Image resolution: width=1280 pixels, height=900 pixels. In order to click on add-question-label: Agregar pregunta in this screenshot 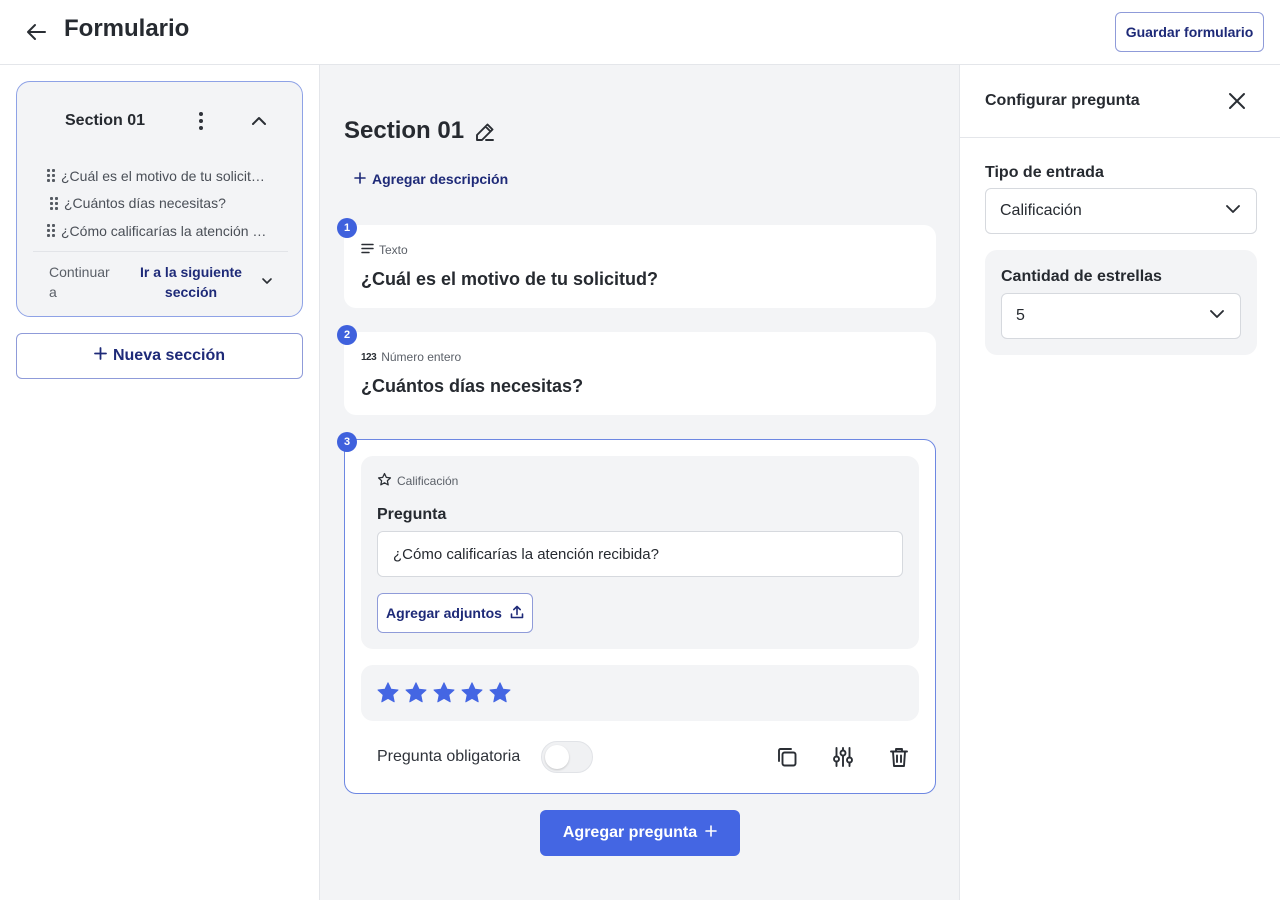, I will do `click(630, 832)`.